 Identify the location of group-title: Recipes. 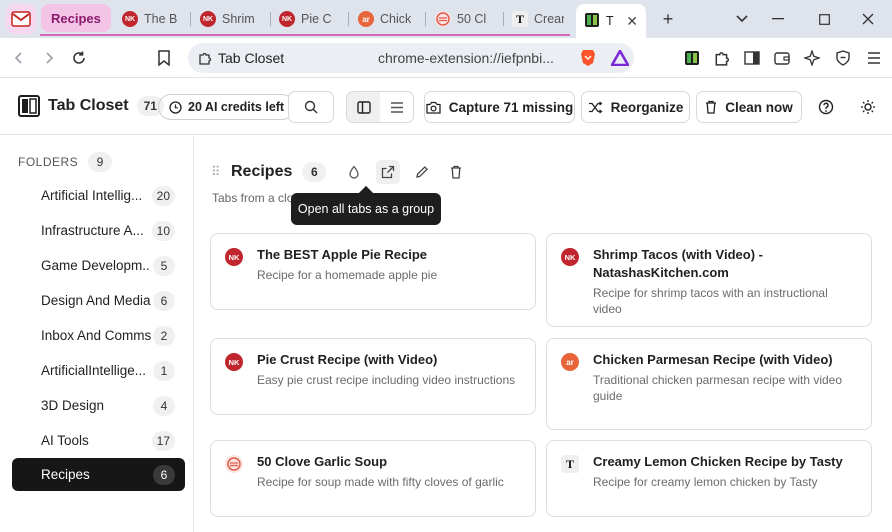
(262, 171).